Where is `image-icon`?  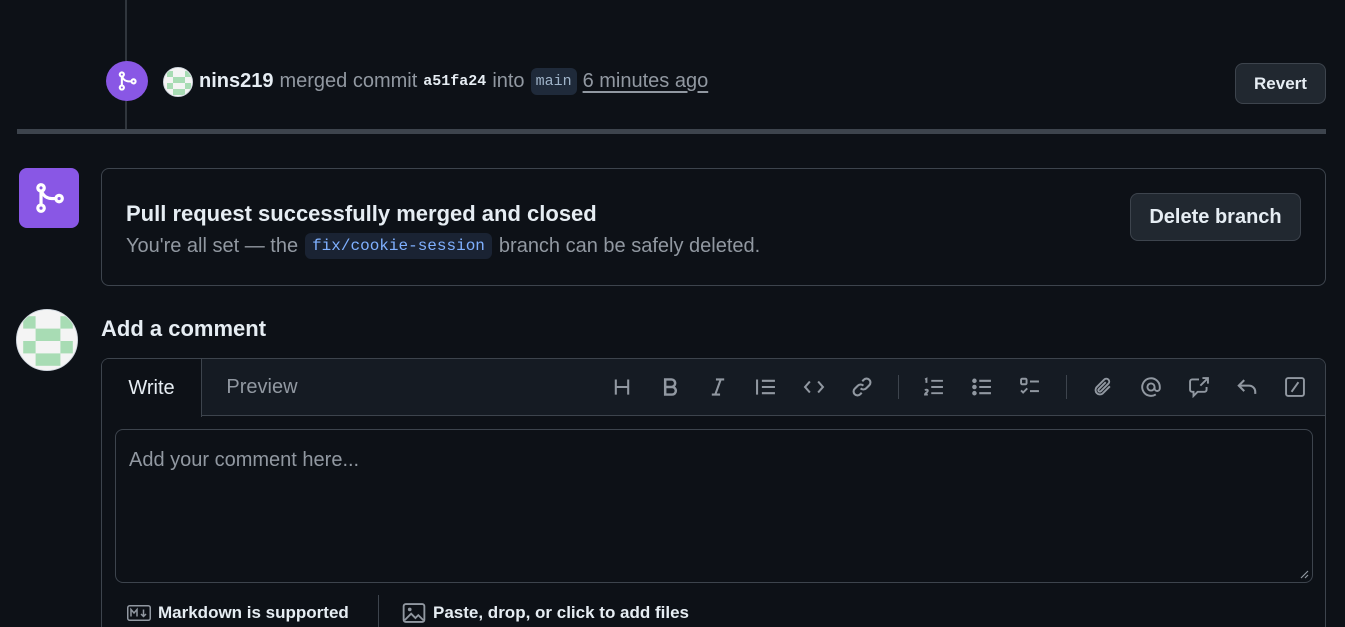 image-icon is located at coordinates (414, 613).